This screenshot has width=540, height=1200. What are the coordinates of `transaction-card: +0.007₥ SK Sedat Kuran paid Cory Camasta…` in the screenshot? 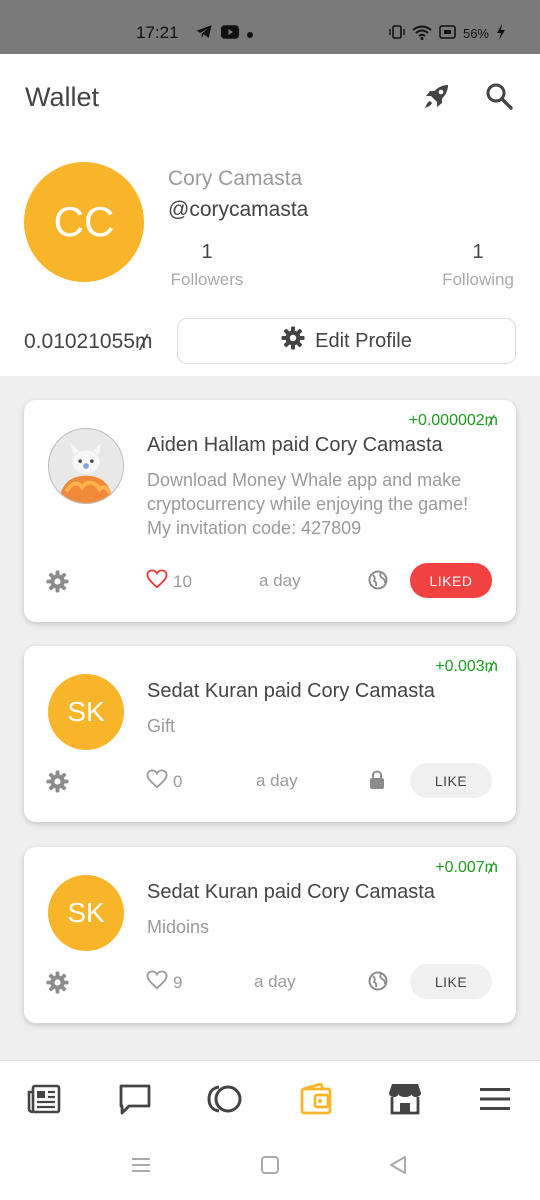 It's located at (270, 935).